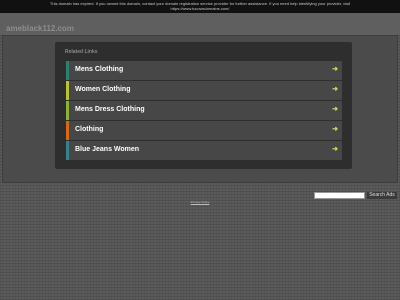 The width and height of the screenshot is (400, 300). I want to click on link-label: Women Clothing, so click(102, 89).